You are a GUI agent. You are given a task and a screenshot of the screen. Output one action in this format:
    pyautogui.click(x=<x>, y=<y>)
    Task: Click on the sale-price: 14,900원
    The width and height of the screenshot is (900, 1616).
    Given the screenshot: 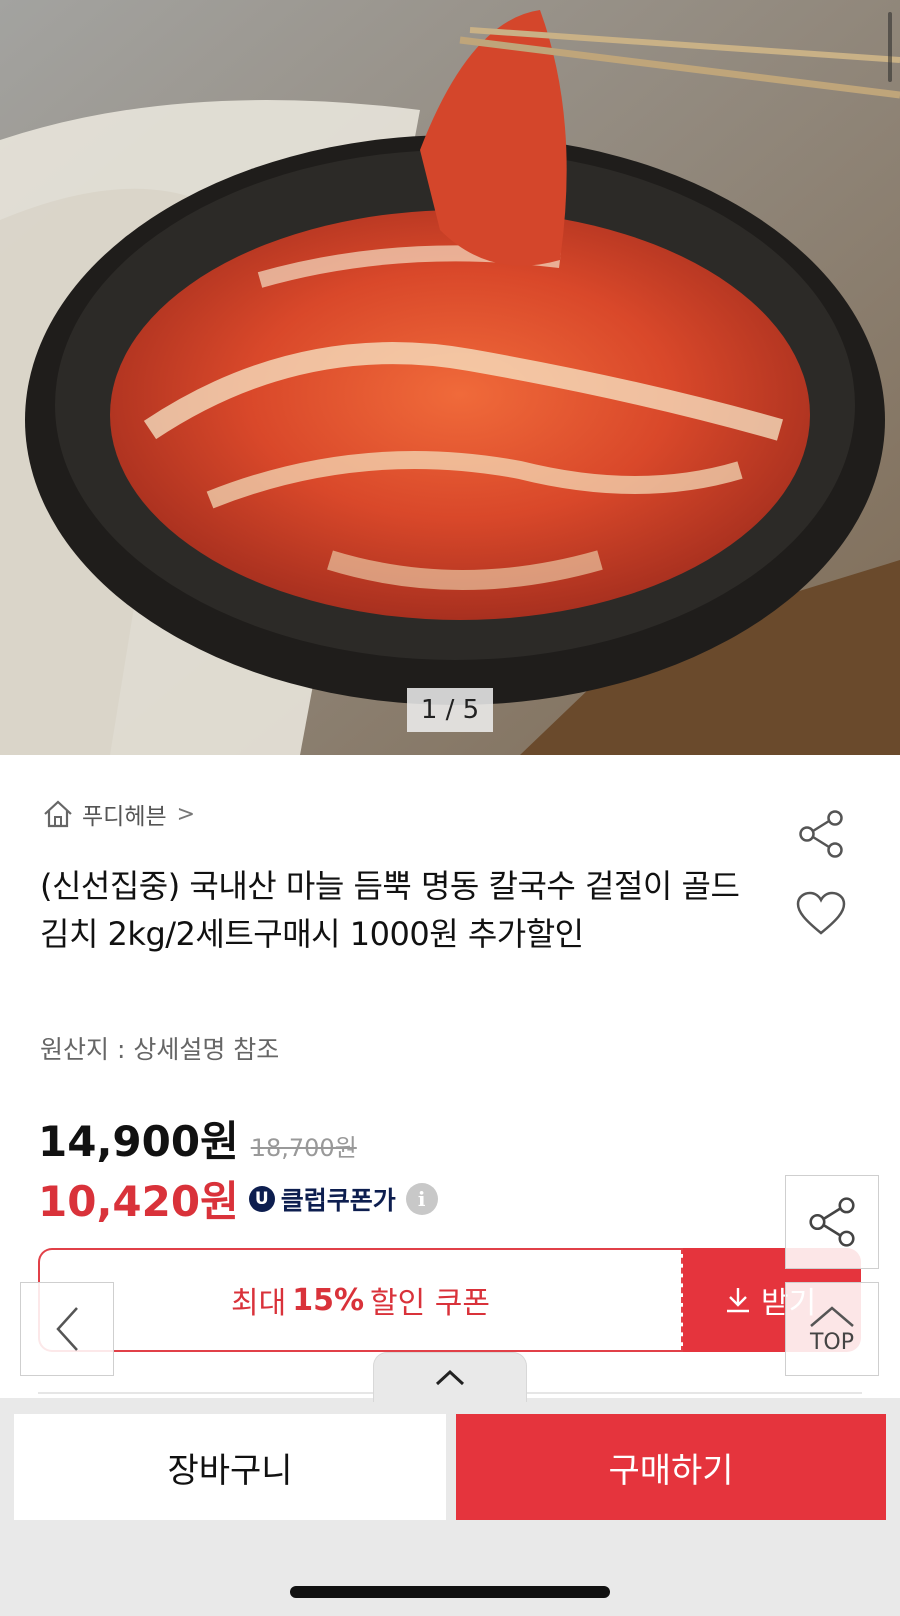 What is the action you would take?
    pyautogui.click(x=138, y=1141)
    